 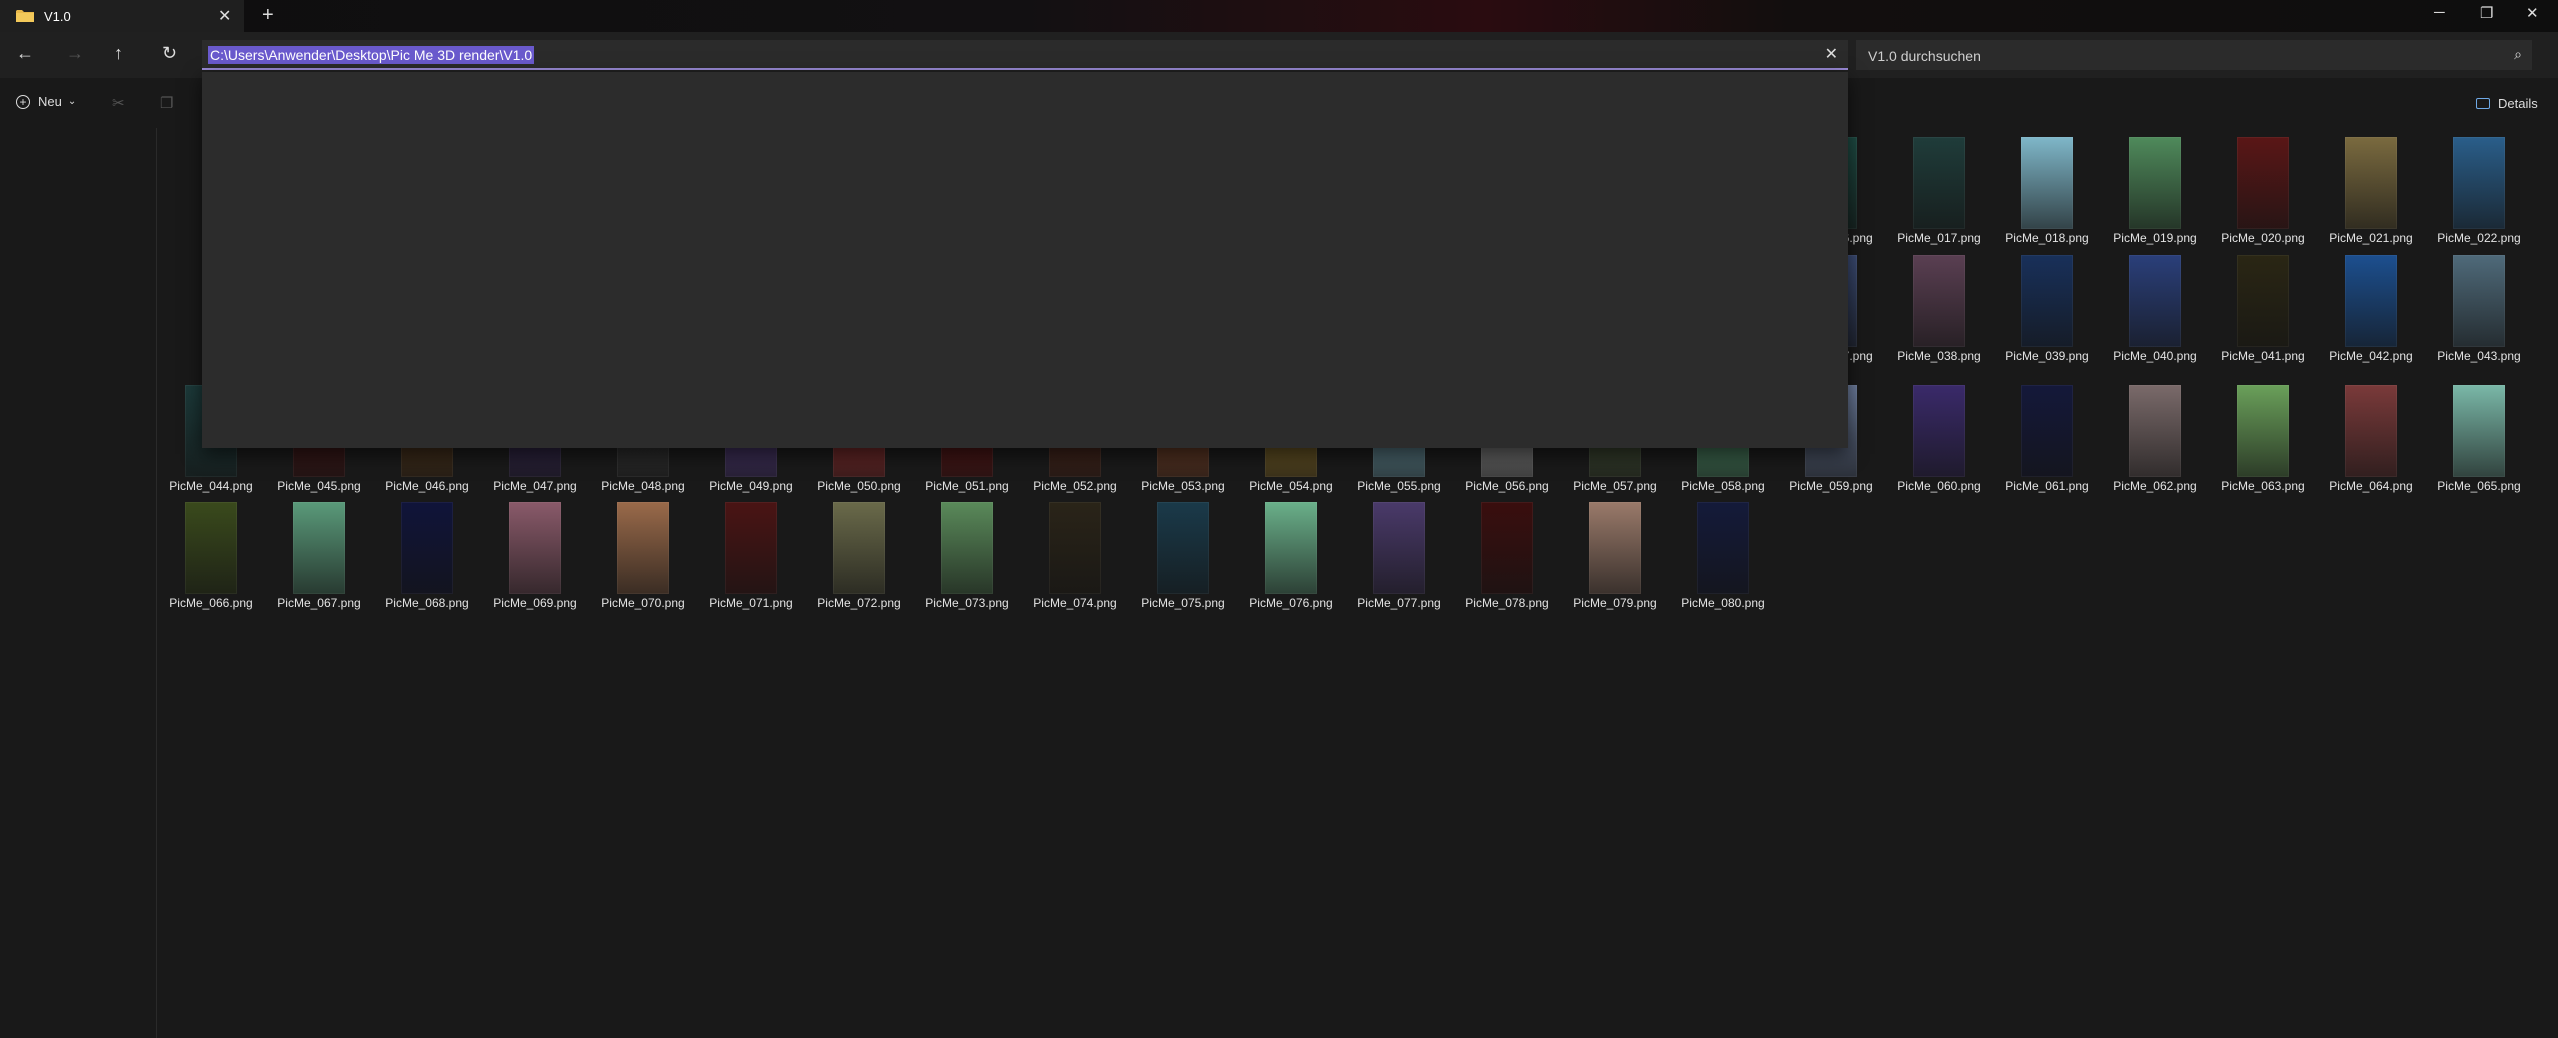 I want to click on details-label: Details, so click(x=2518, y=103).